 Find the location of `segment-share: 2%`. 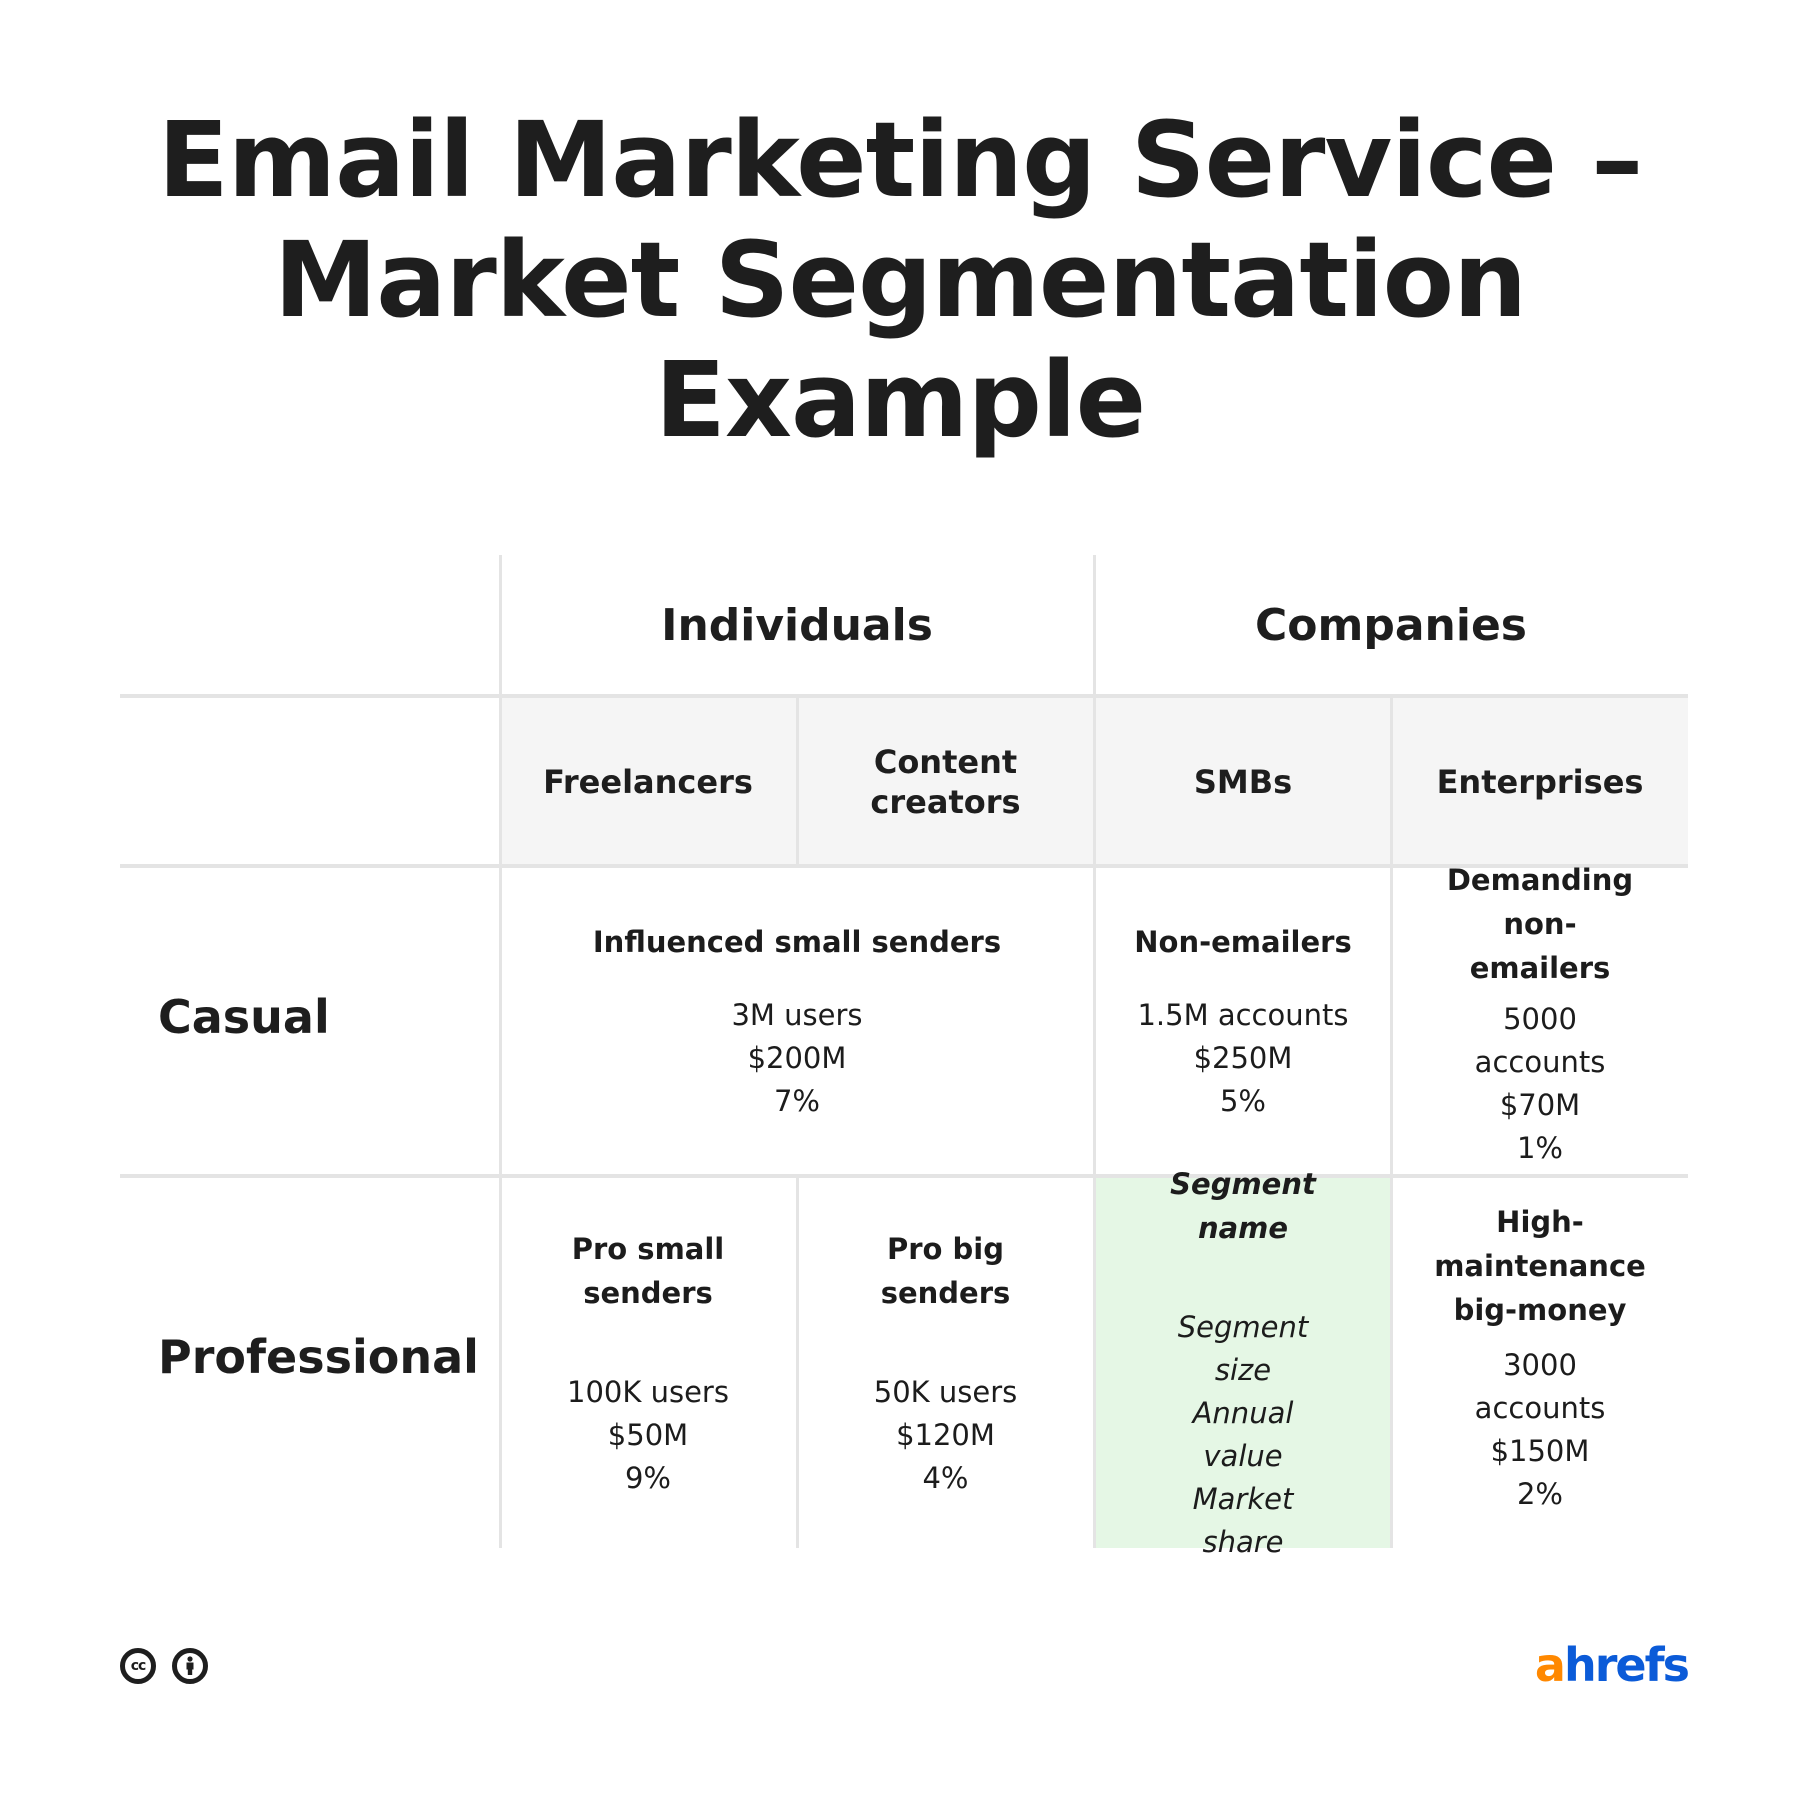

segment-share: 2% is located at coordinates (1539, 1494).